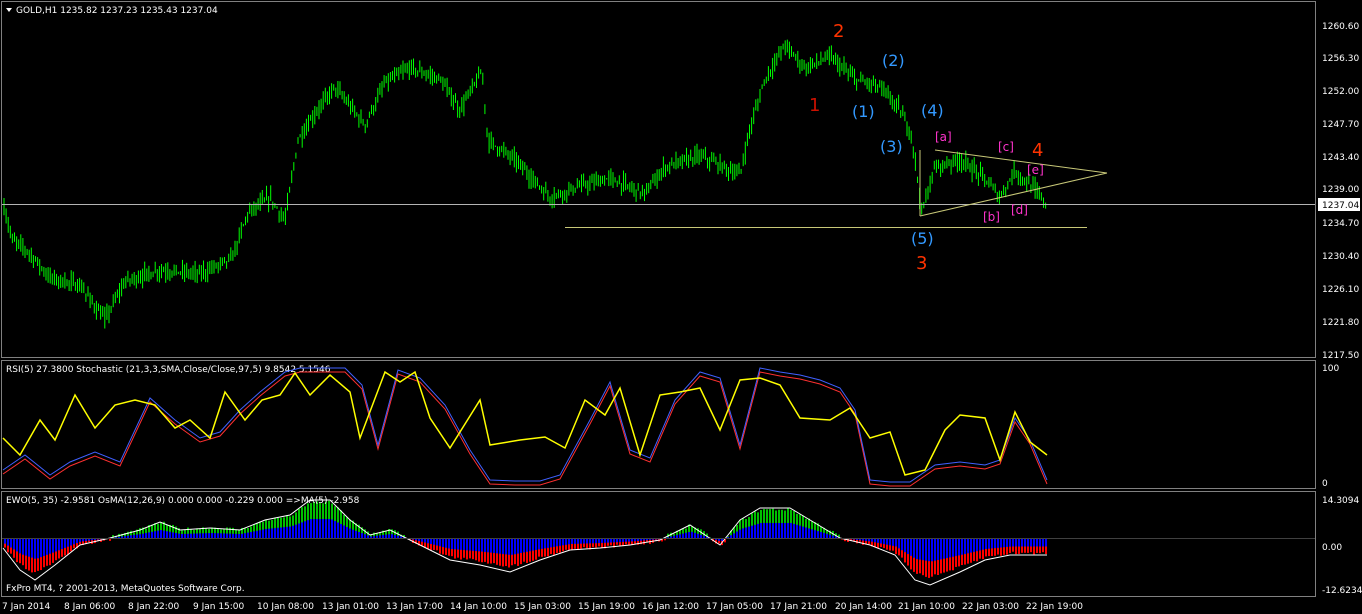 The width and height of the screenshot is (1362, 614). Describe the element at coordinates (1021, 161) in the screenshot. I see `triangle-upper-line` at that location.